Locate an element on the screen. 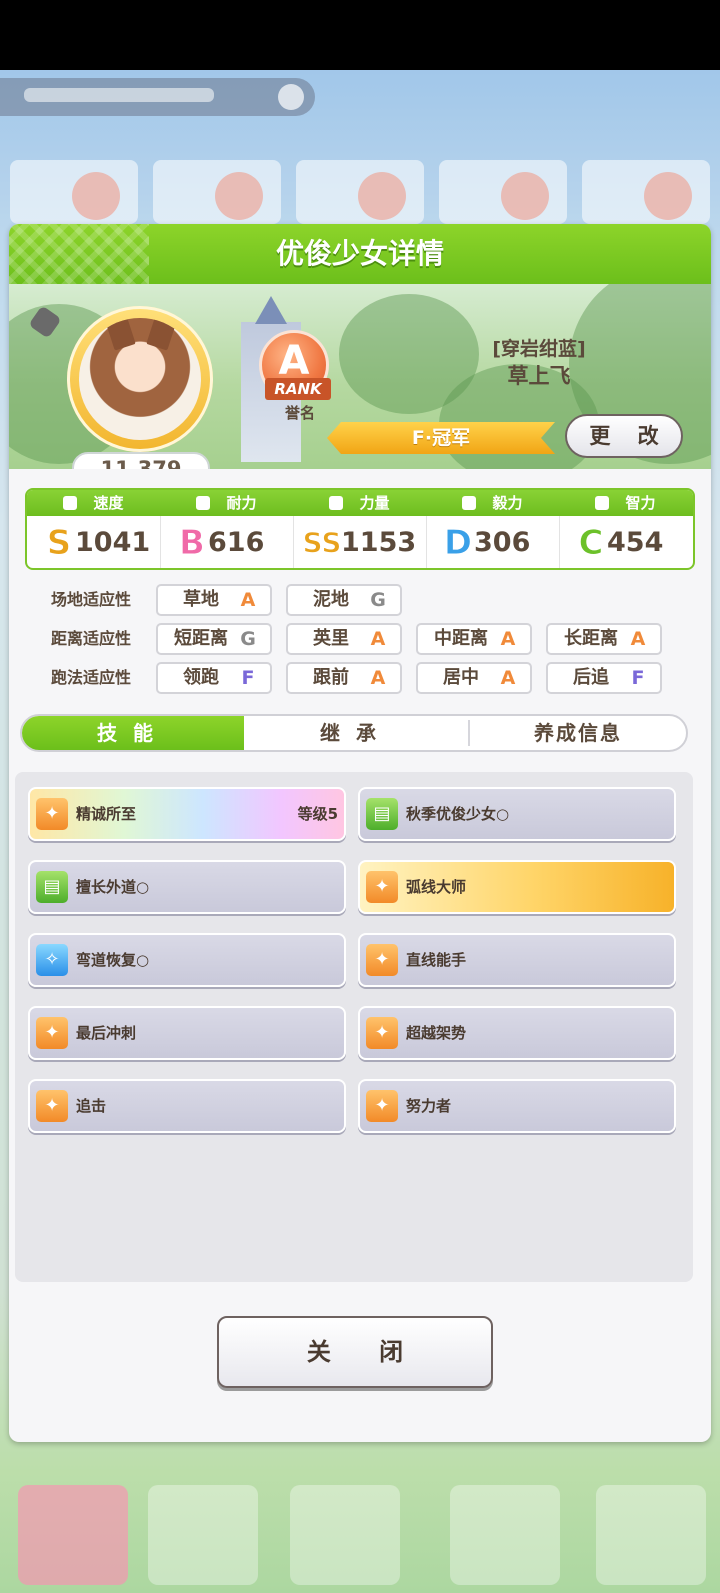  stat-guts: 毅力 D 306 is located at coordinates (492, 529).